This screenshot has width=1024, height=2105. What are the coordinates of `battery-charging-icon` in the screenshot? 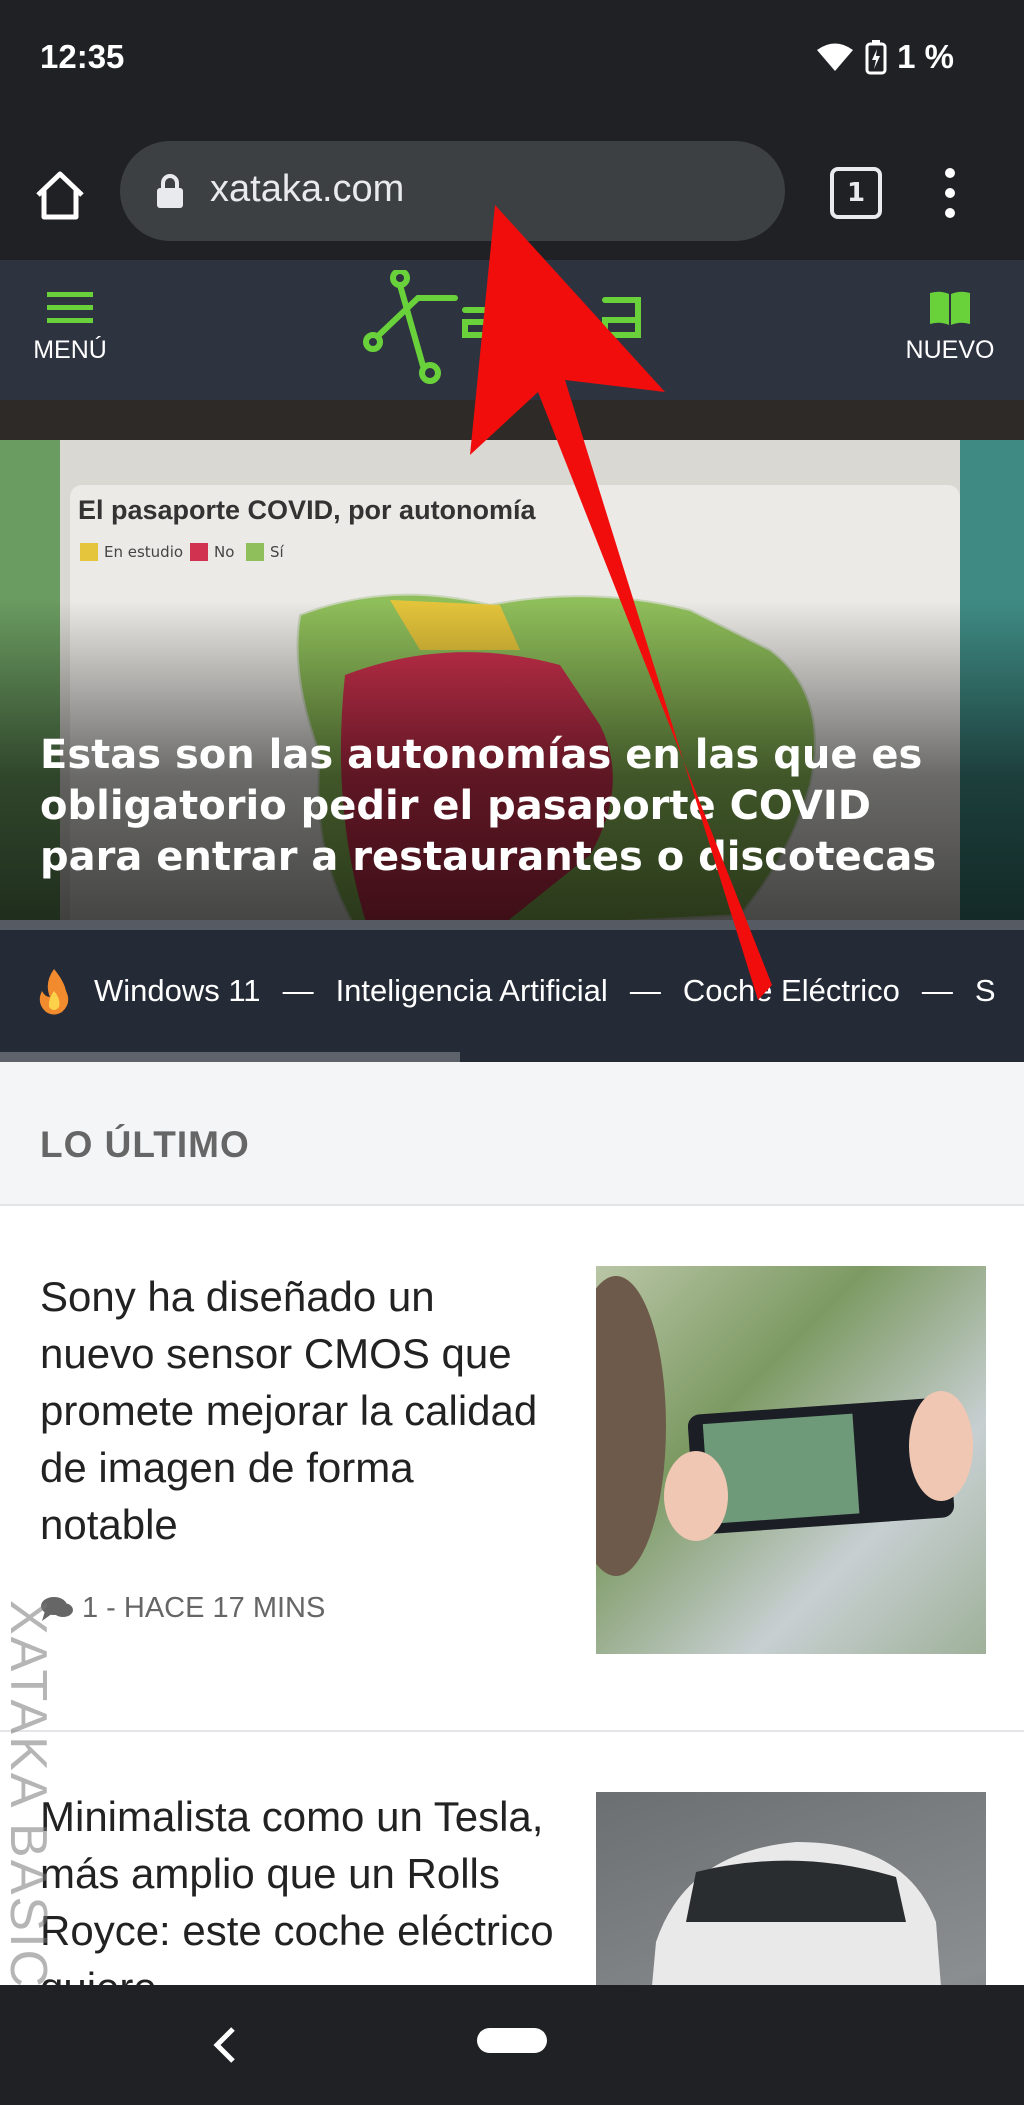 It's located at (876, 57).